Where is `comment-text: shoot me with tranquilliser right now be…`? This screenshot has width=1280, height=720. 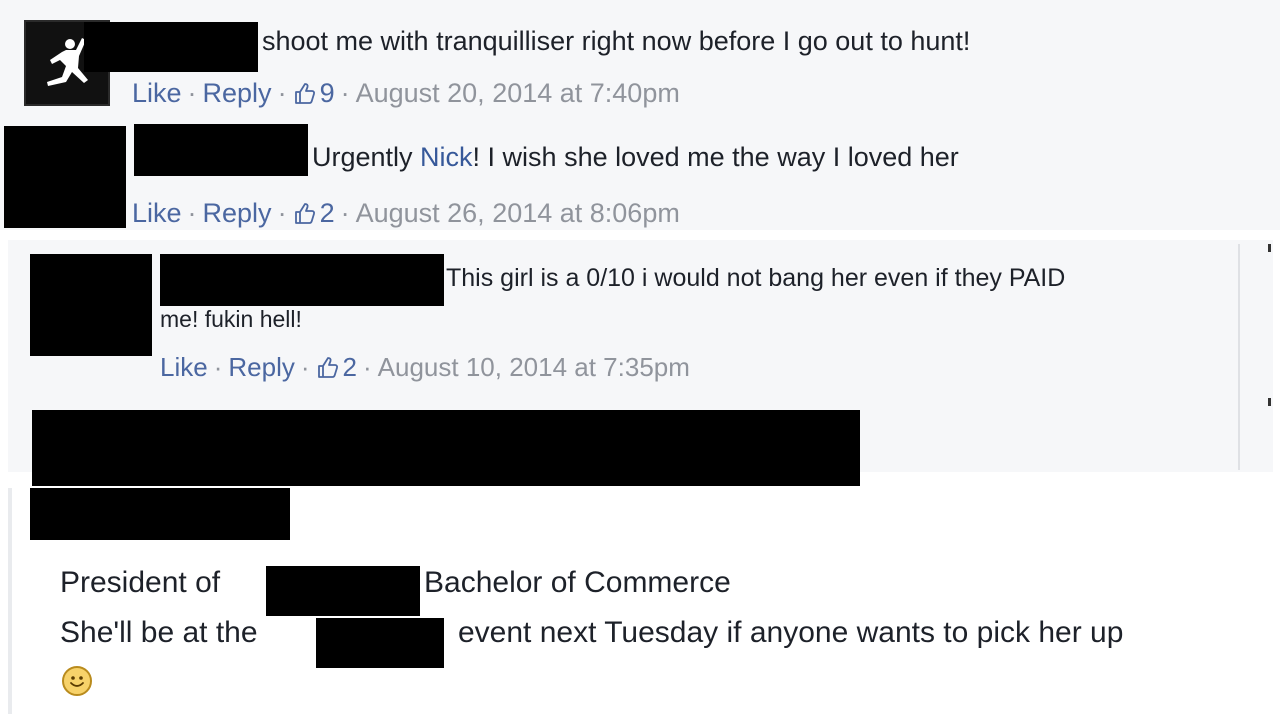
comment-text: shoot me with tranquilliser right now be… is located at coordinates (616, 41).